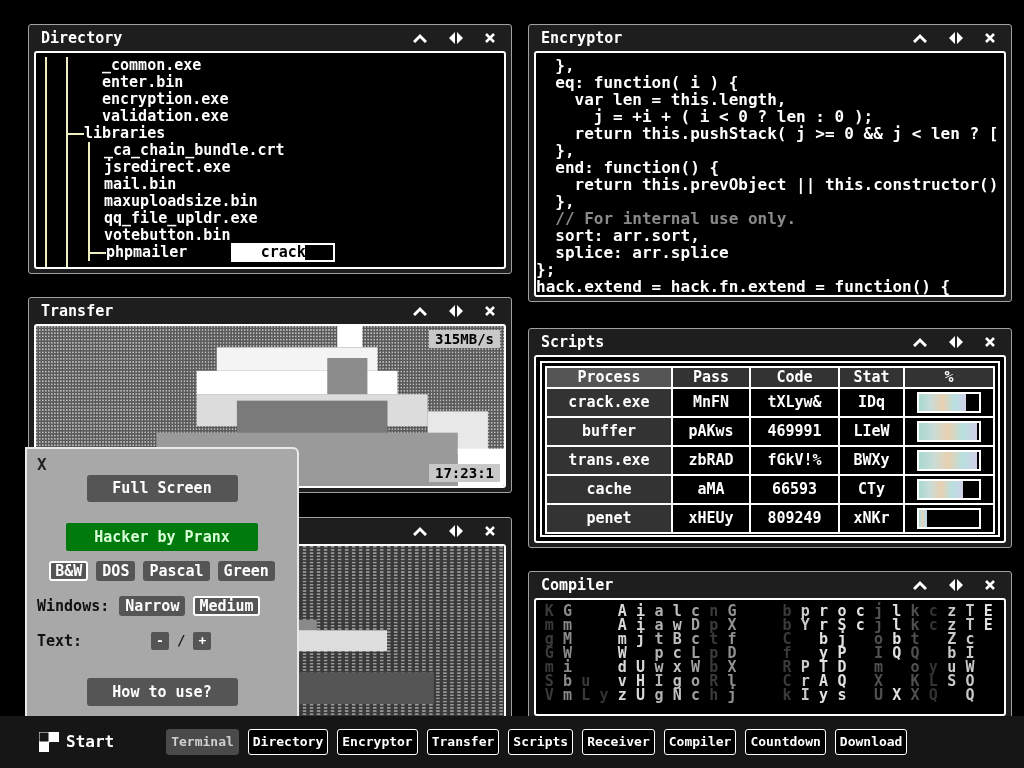  Describe the element at coordinates (786, 184) in the screenshot. I see `code-line: return this.prevObject || this.constructor()` at that location.